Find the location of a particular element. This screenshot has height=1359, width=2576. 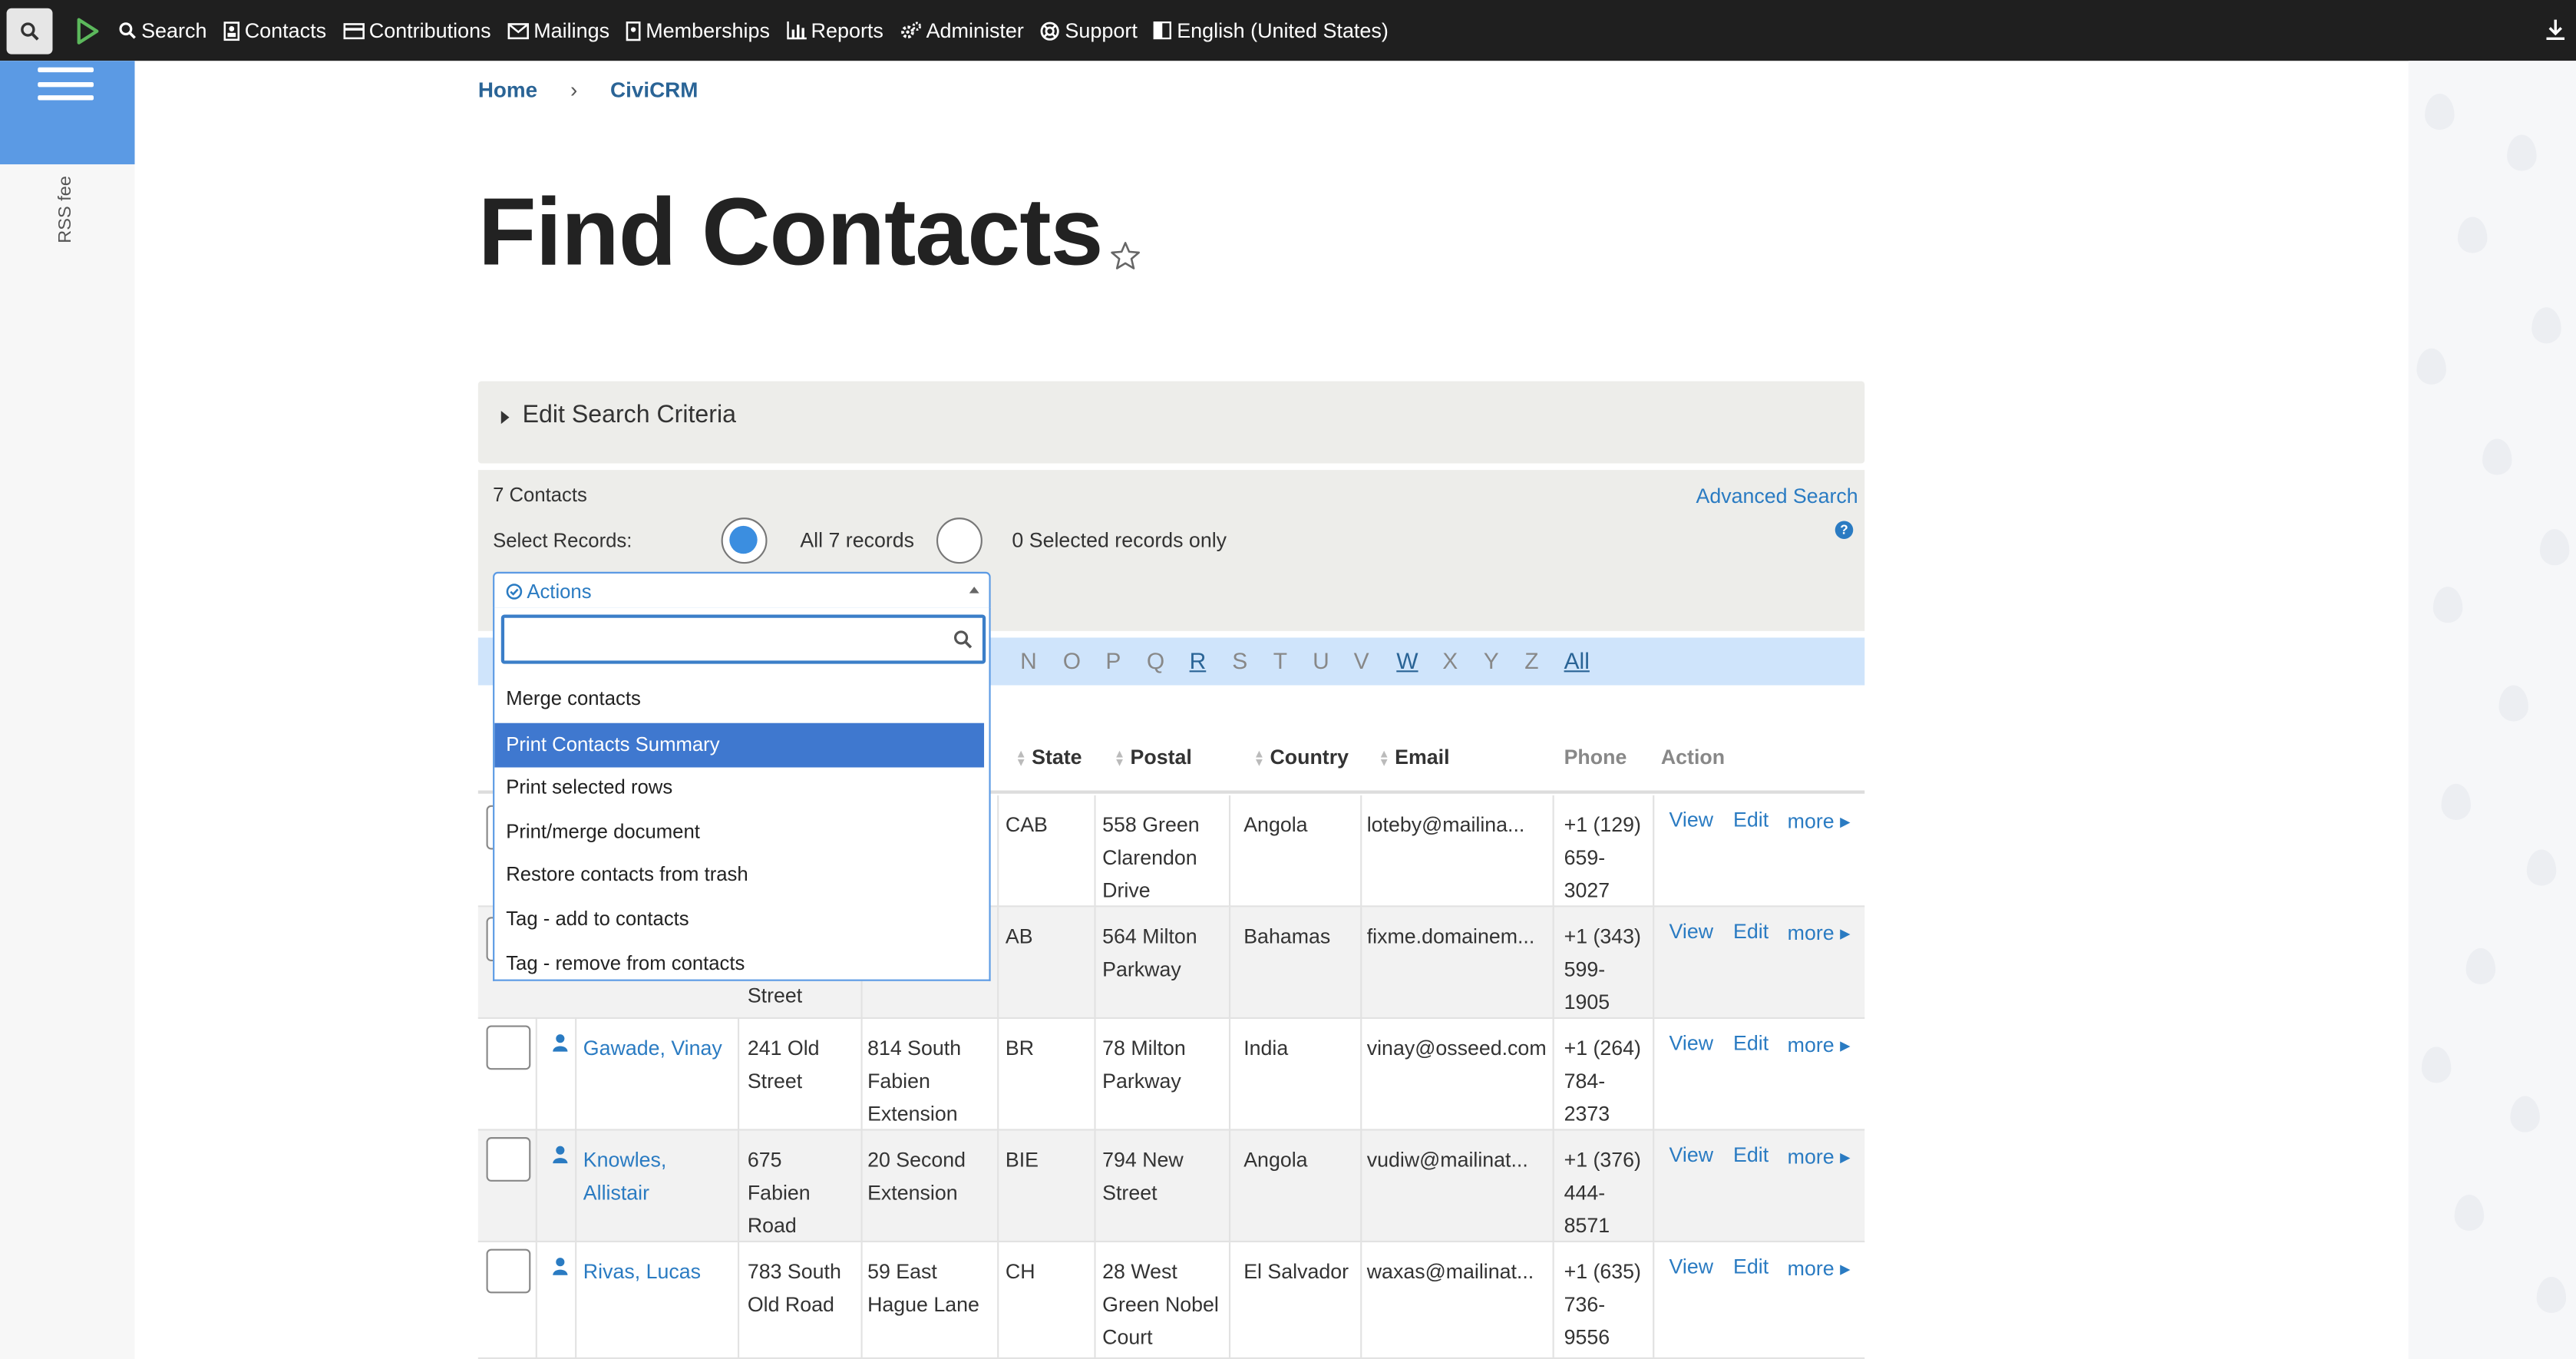

alpha-letter: T is located at coordinates (1280, 660).